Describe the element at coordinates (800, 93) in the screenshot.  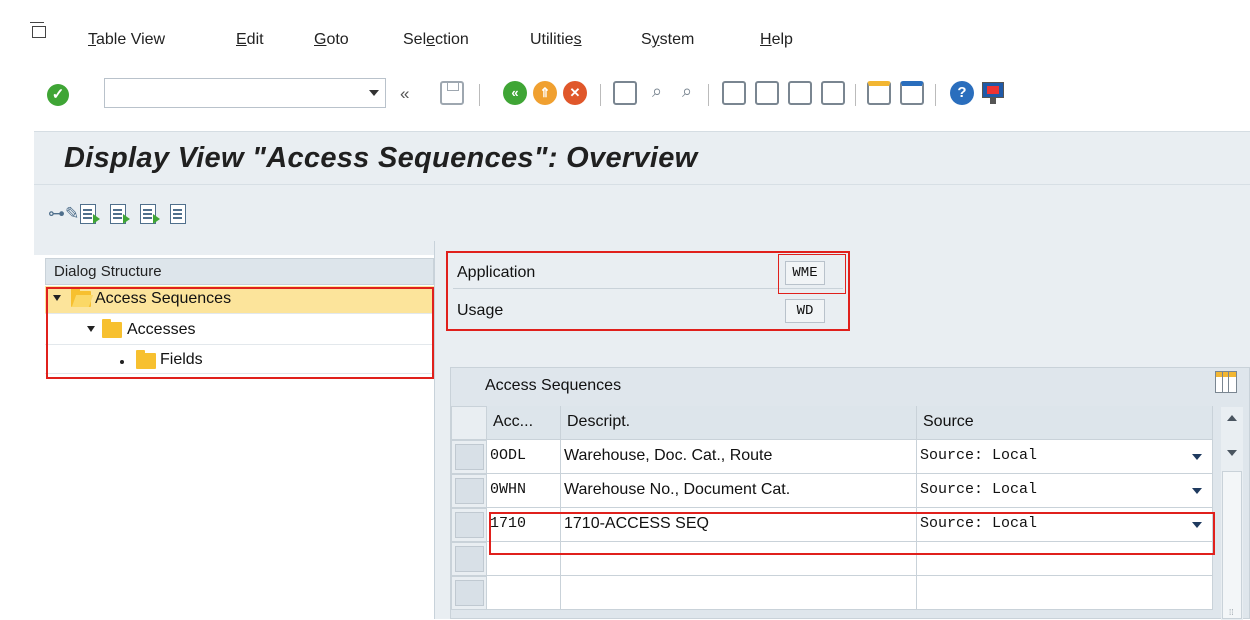
I see `next-page-icon` at that location.